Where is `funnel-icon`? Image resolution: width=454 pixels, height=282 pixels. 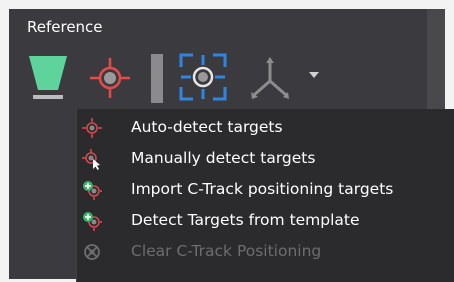
funnel-icon is located at coordinates (48, 77).